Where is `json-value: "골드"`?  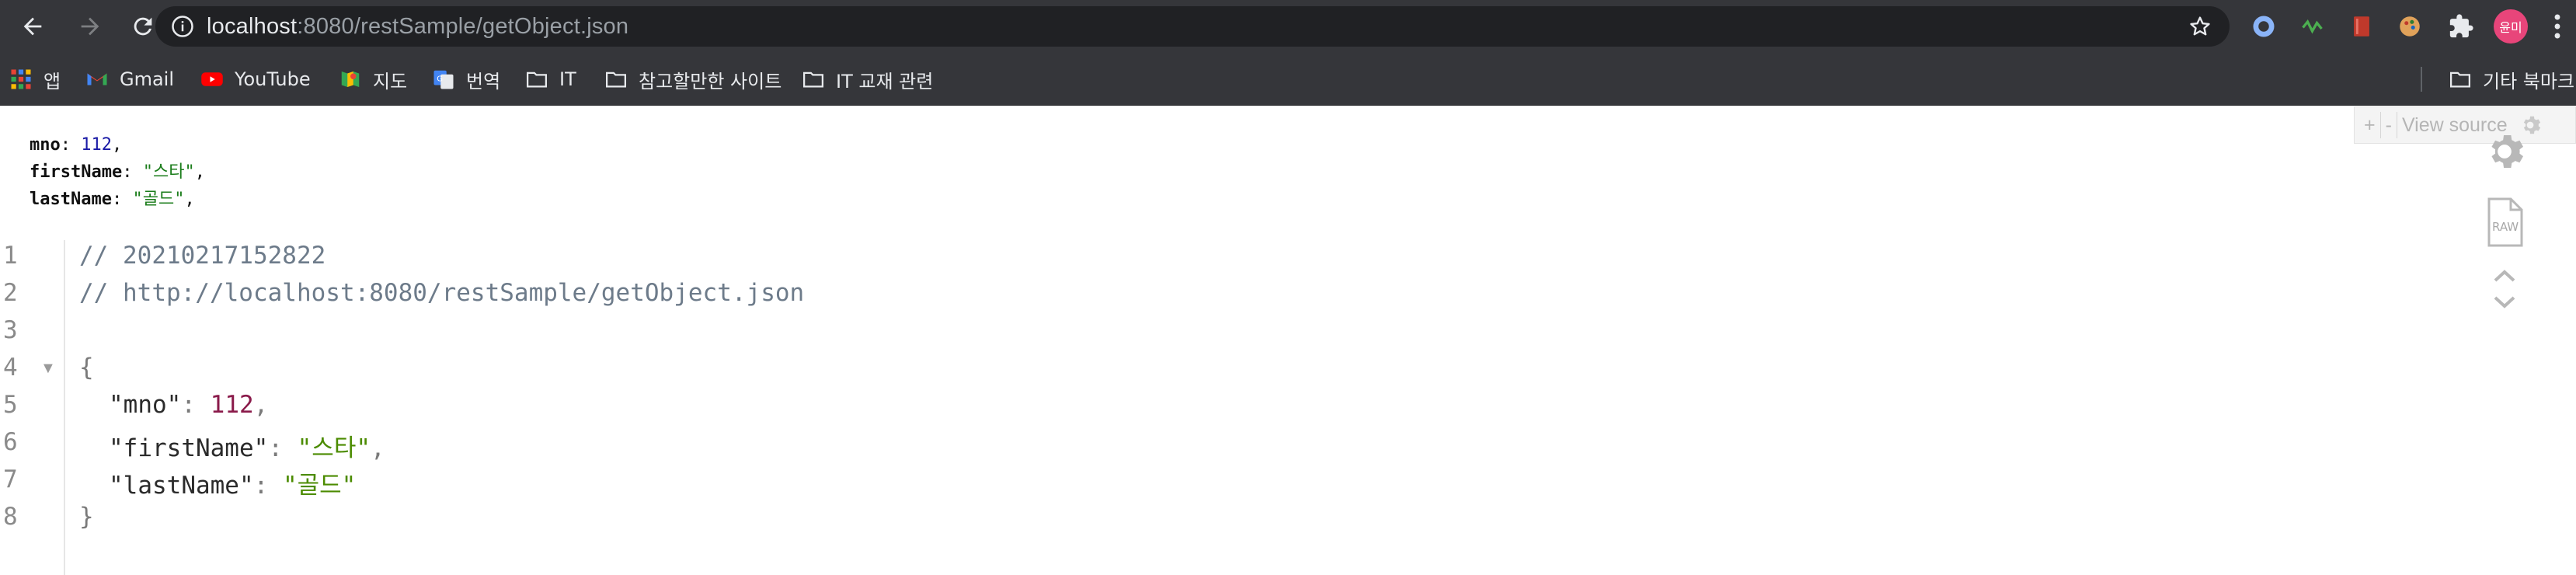 json-value: "골드" is located at coordinates (319, 486).